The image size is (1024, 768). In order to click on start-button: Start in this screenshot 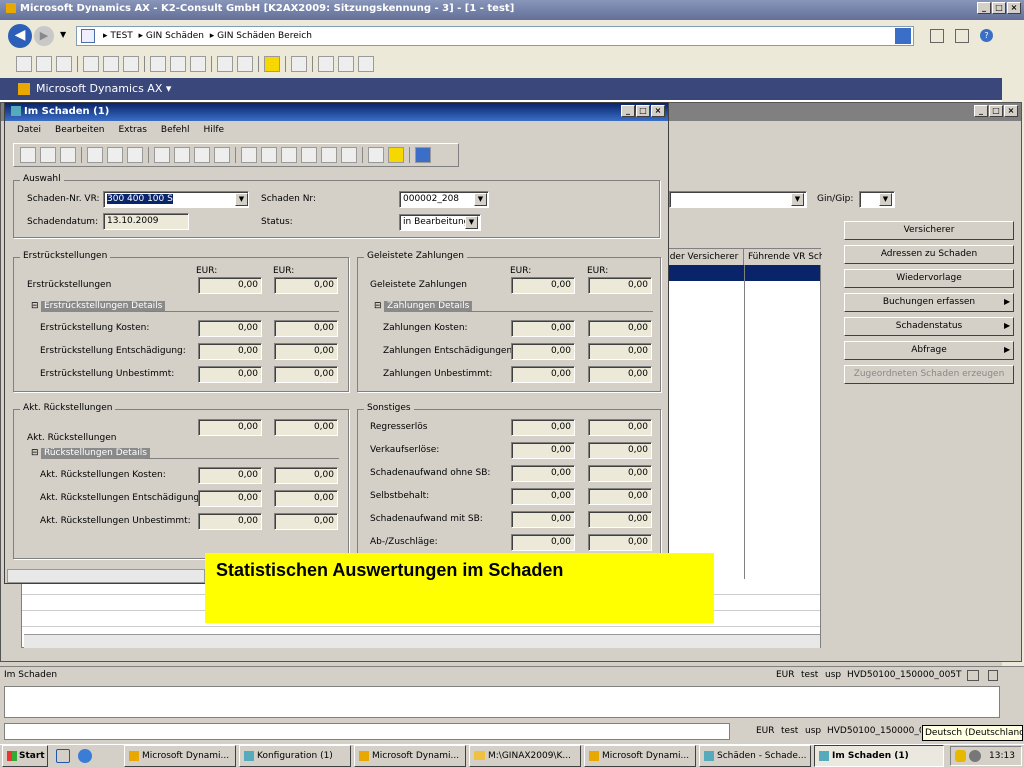, I will do `click(25, 756)`.